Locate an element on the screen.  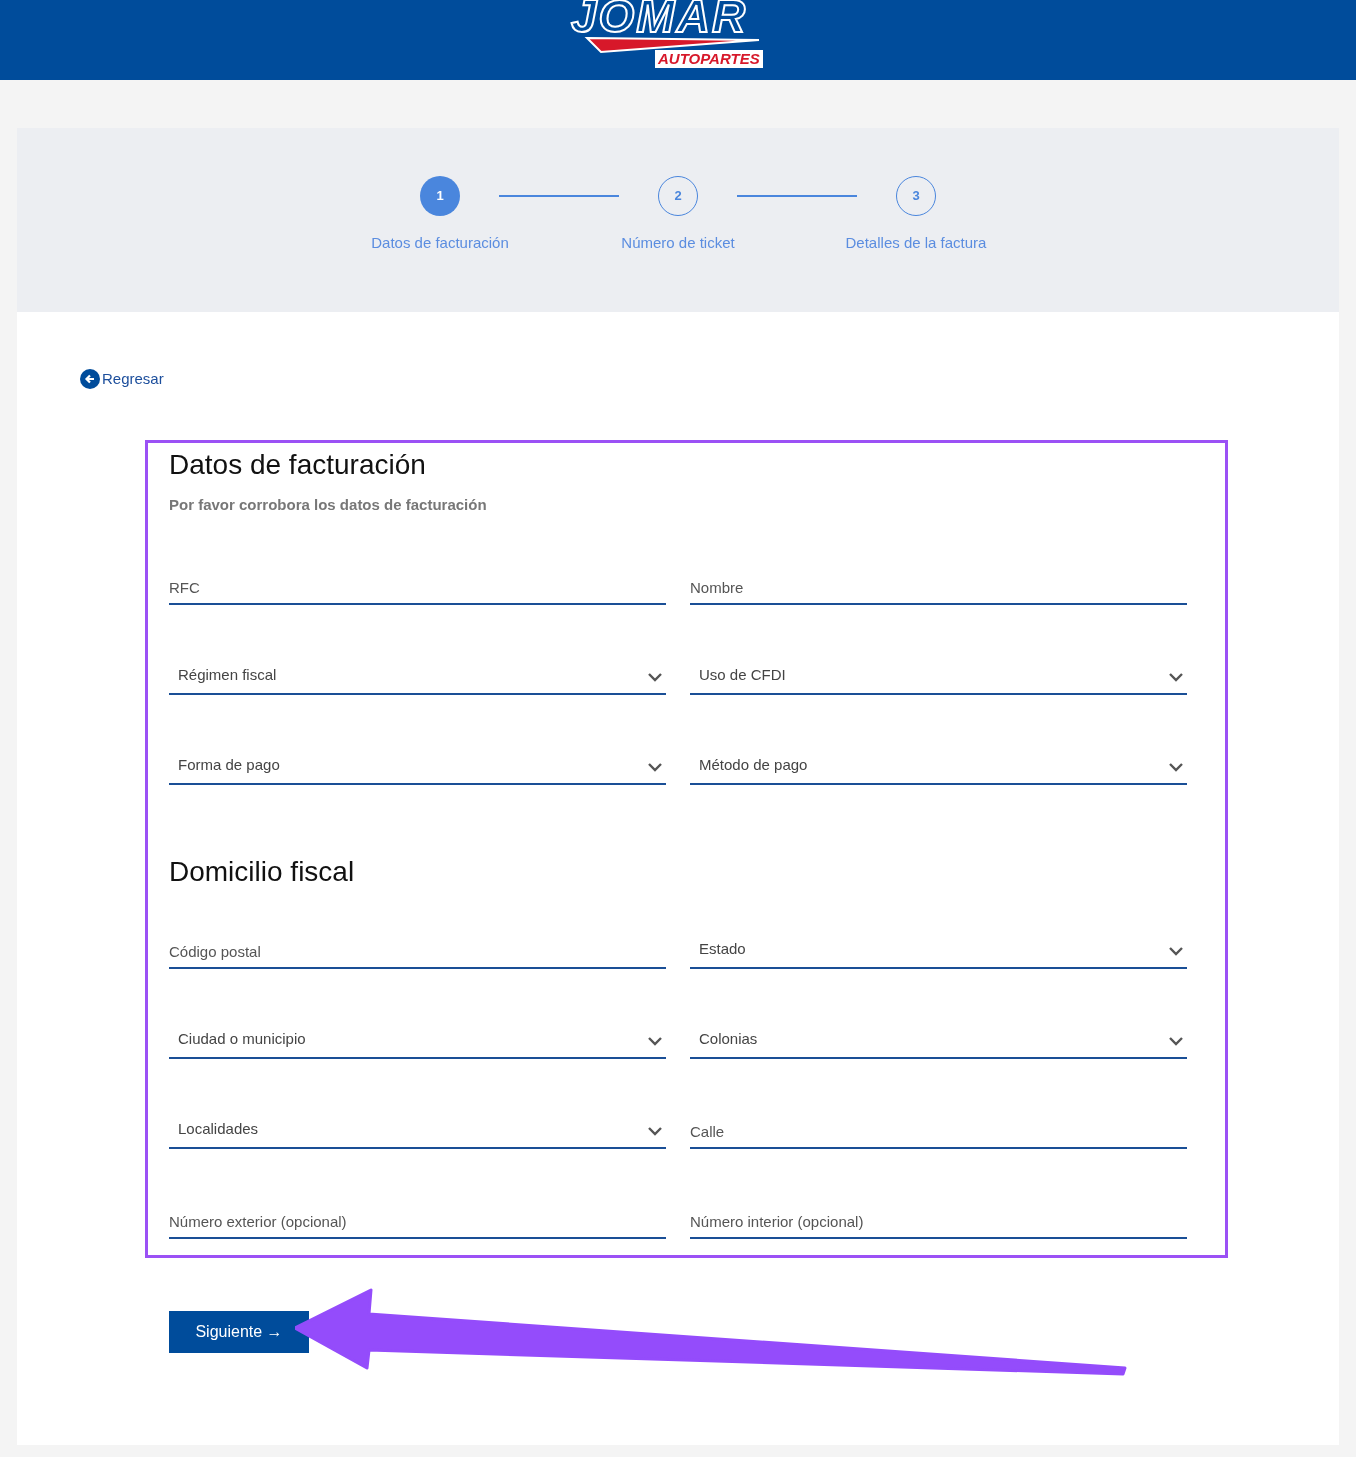
back-link: Regresar is located at coordinates (122, 379).